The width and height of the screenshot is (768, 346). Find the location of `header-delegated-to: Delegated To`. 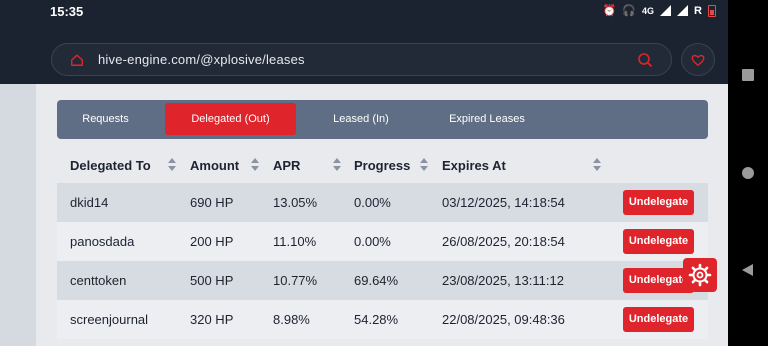

header-delegated-to: Delegated To is located at coordinates (110, 165).